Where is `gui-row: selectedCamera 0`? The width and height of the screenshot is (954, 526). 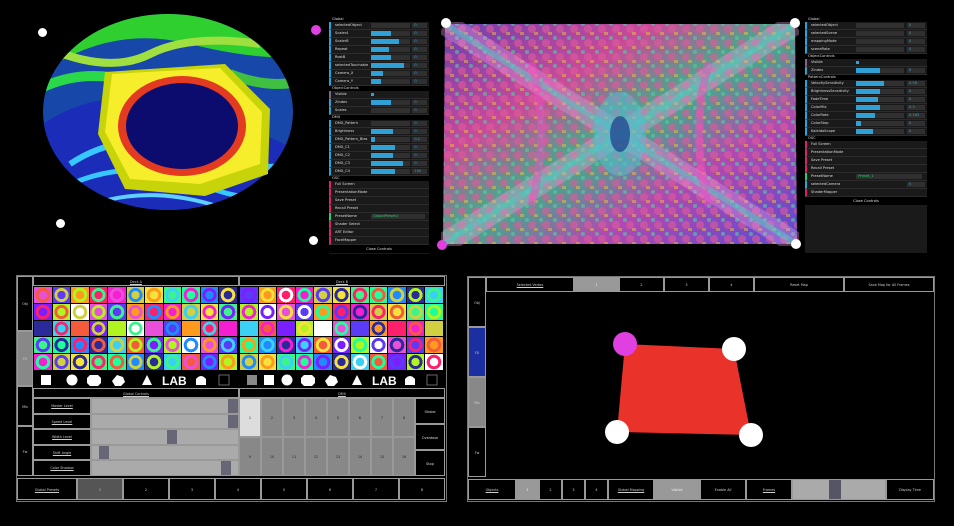
gui-row: selectedCamera 0 is located at coordinates (866, 185).